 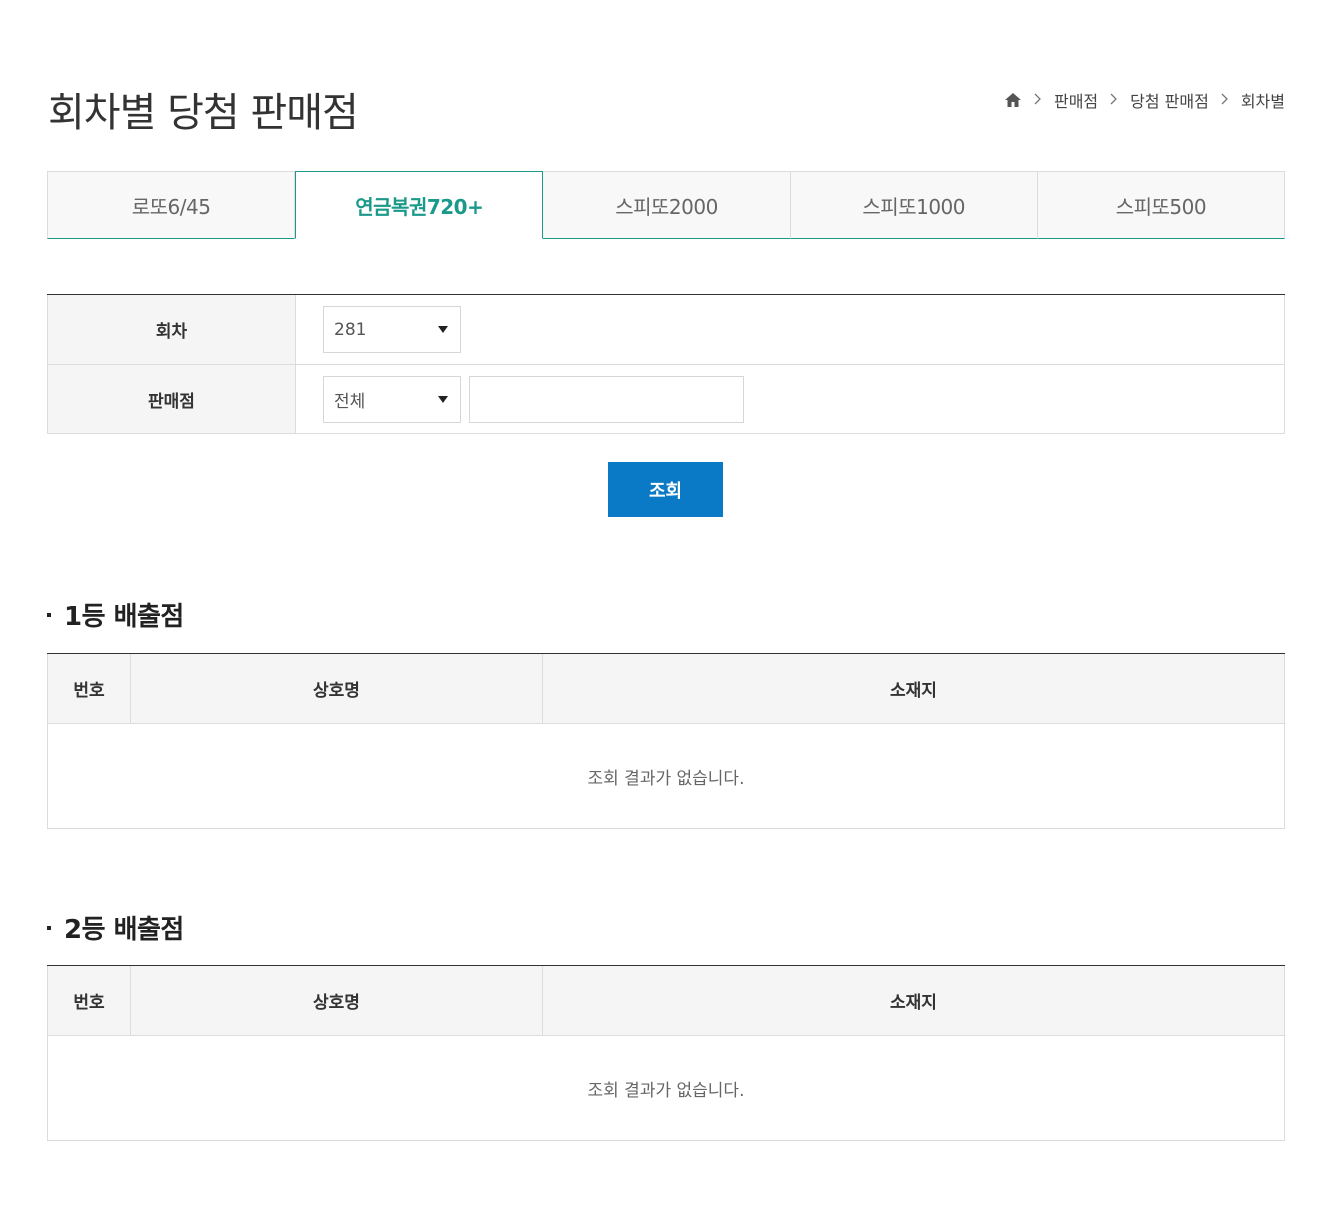 I want to click on page-title: 회차별 당첨 판매점, so click(x=203, y=113).